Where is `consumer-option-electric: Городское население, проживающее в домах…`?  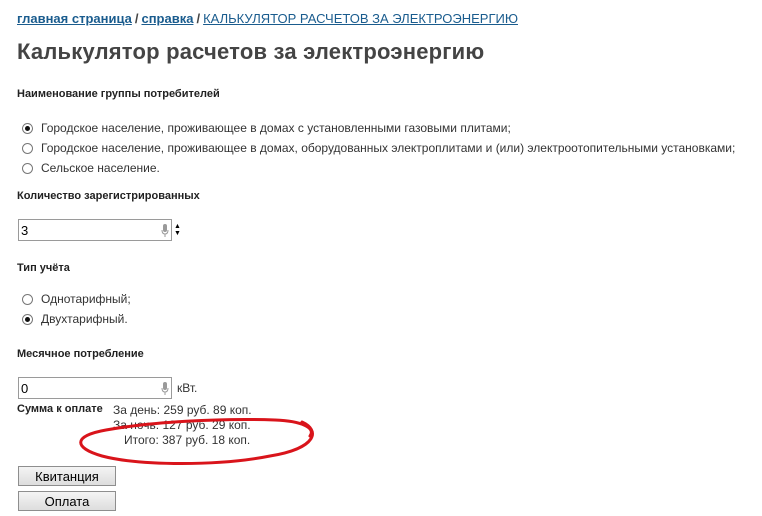
consumer-option-electric: Городское население, проживающее в домах… is located at coordinates (378, 148).